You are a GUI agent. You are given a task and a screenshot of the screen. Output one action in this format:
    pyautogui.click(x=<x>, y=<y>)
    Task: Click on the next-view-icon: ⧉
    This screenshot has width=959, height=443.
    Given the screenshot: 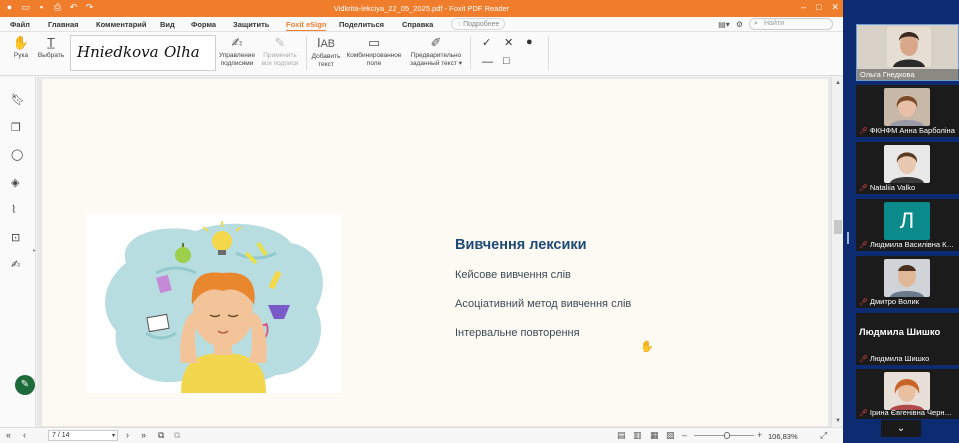 What is the action you would take?
    pyautogui.click(x=177, y=435)
    